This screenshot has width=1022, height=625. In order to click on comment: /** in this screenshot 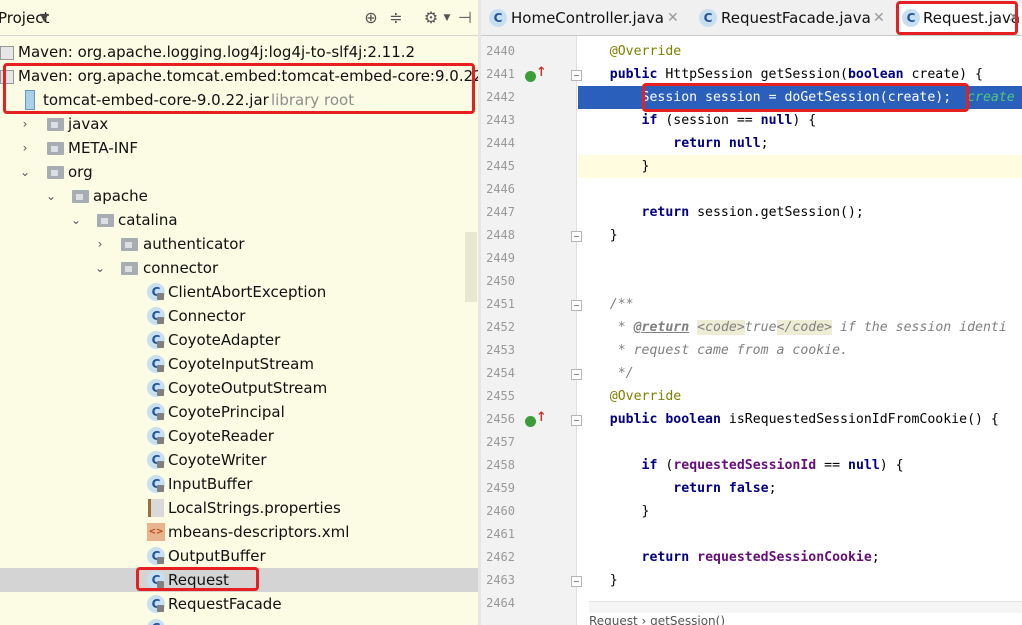, I will do `click(621, 304)`.